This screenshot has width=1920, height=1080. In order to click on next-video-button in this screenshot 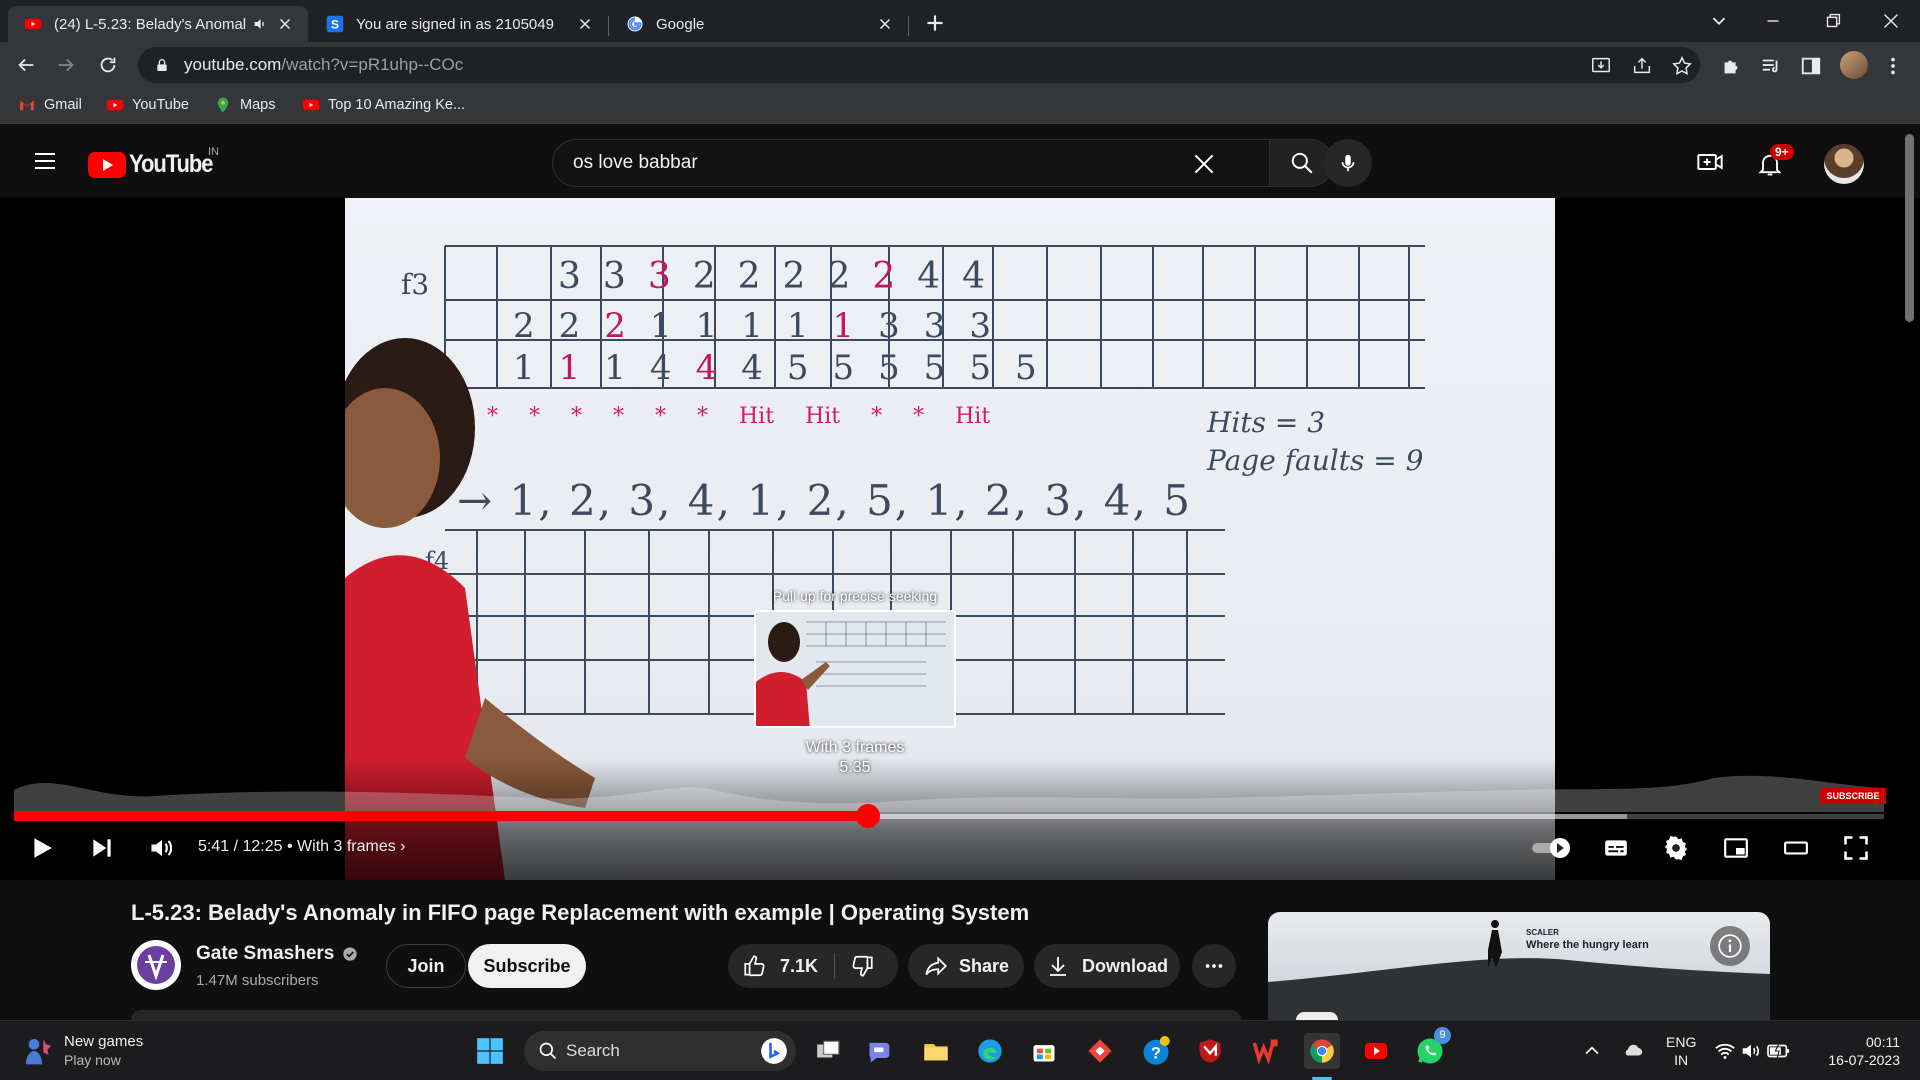, I will do `click(102, 848)`.